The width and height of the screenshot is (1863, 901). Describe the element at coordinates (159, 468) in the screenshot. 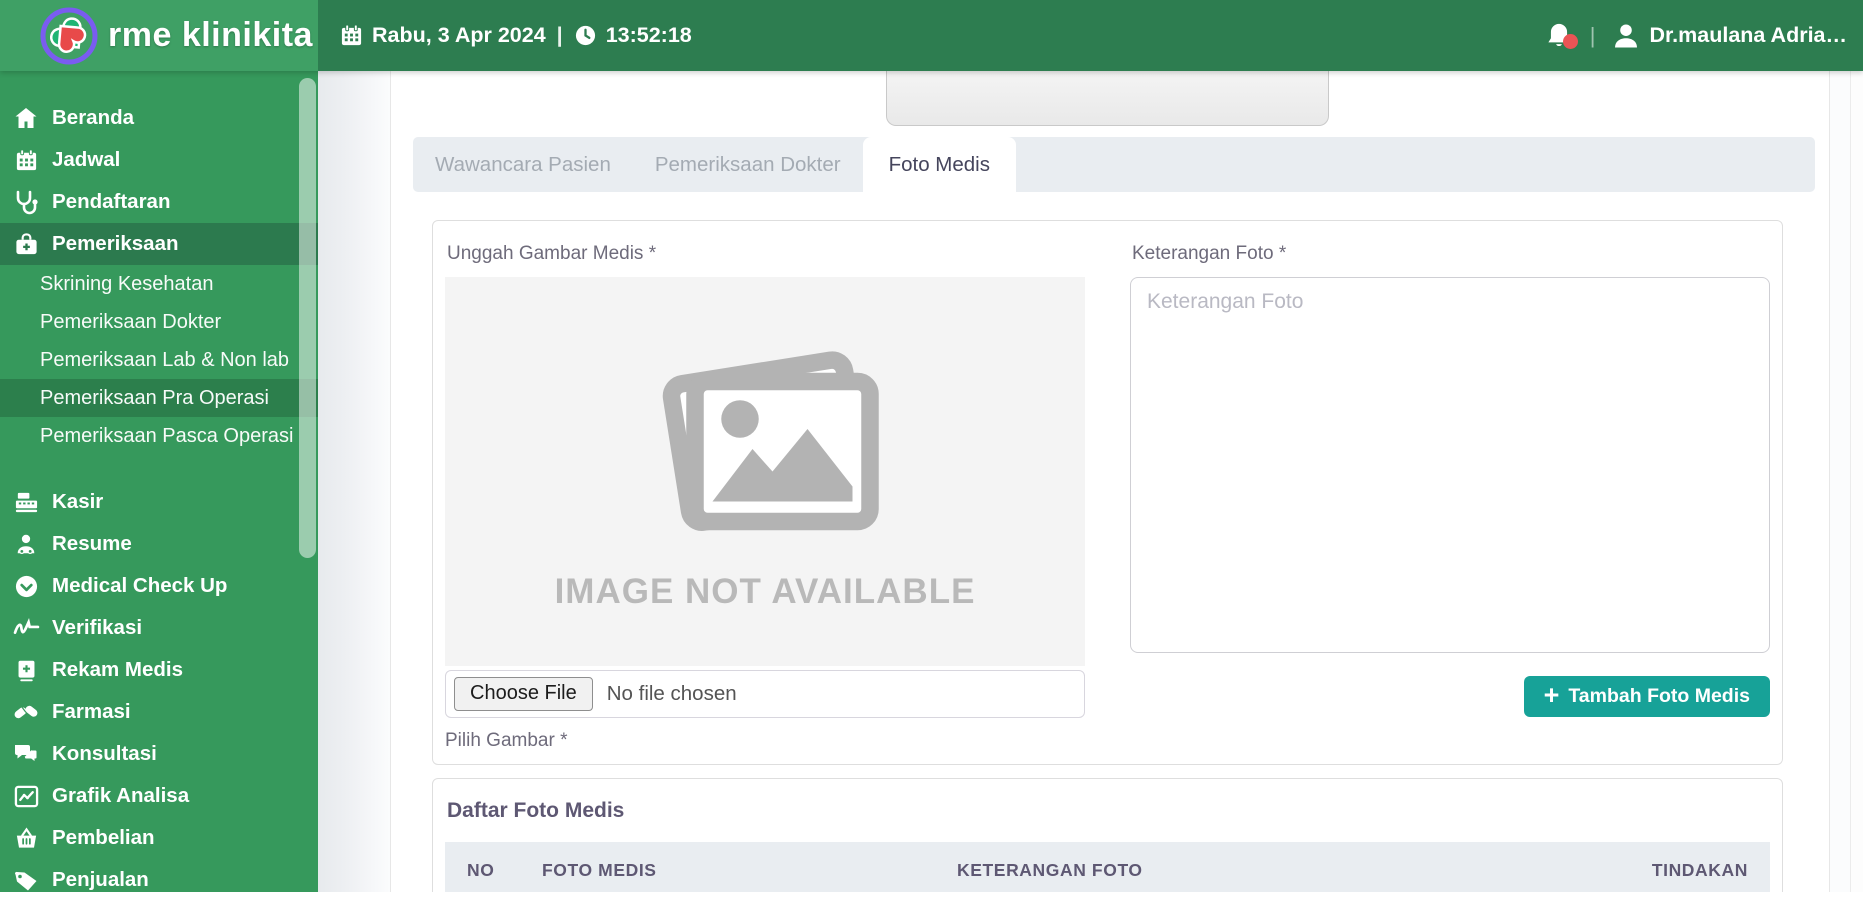

I see `sidebar-spacer` at that location.